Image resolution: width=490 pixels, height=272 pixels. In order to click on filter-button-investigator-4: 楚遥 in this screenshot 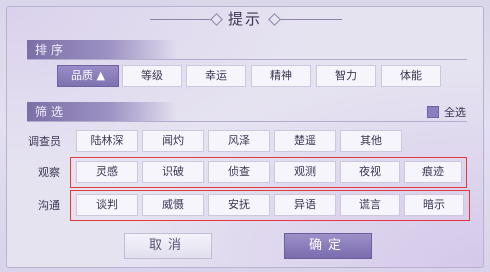, I will do `click(305, 141)`.